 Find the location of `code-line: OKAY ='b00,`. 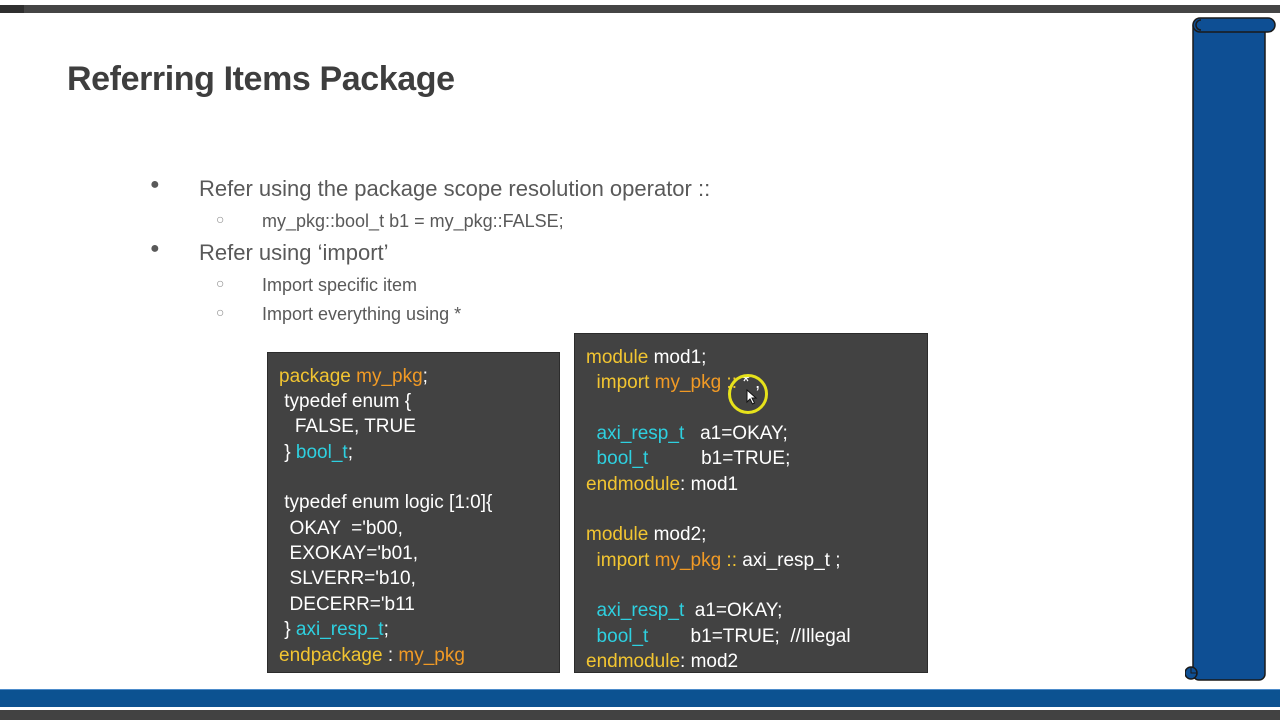

code-line: OKAY ='b00, is located at coordinates (341, 529).